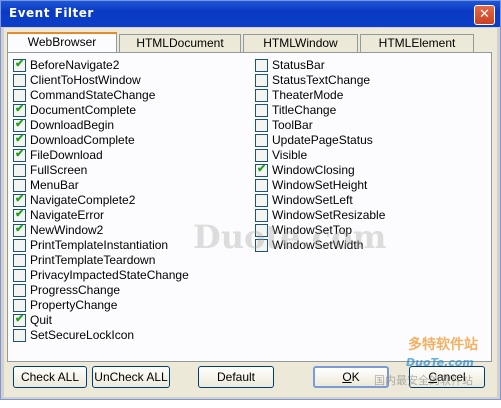  What do you see at coordinates (72, 125) in the screenshot?
I see `checkbox-label: DownloadBegin` at bounding box center [72, 125].